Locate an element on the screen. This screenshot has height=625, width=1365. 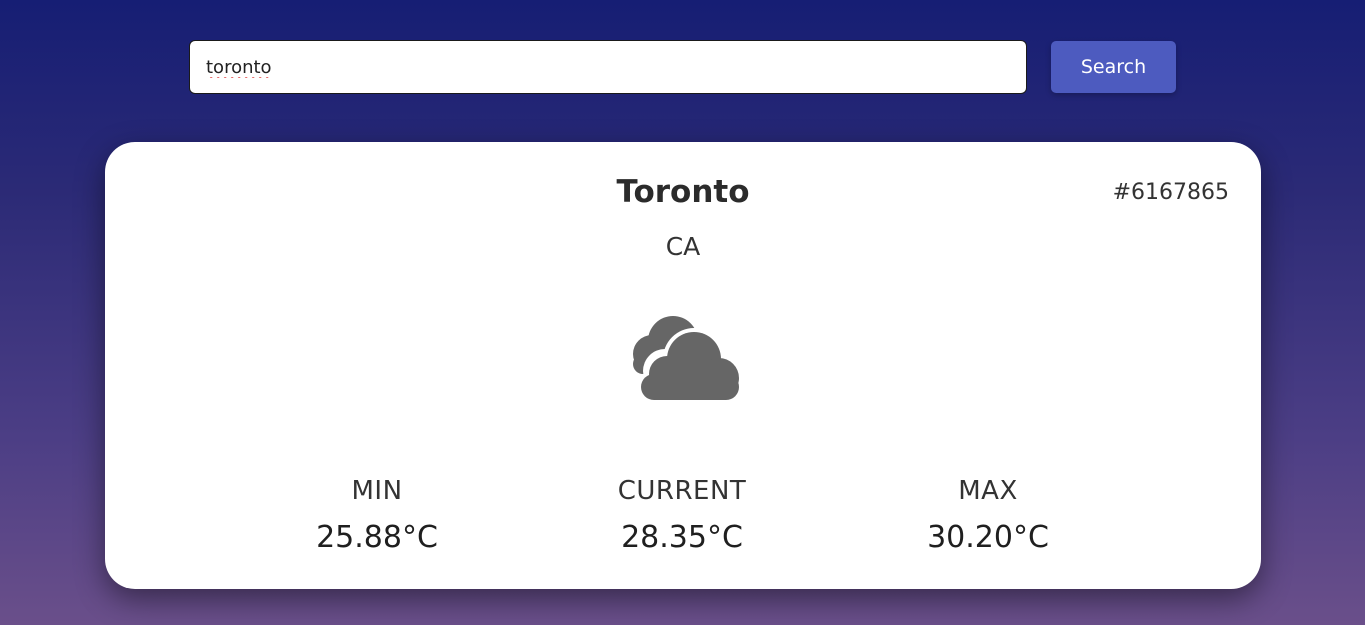
min-label: MIN is located at coordinates (377, 491).